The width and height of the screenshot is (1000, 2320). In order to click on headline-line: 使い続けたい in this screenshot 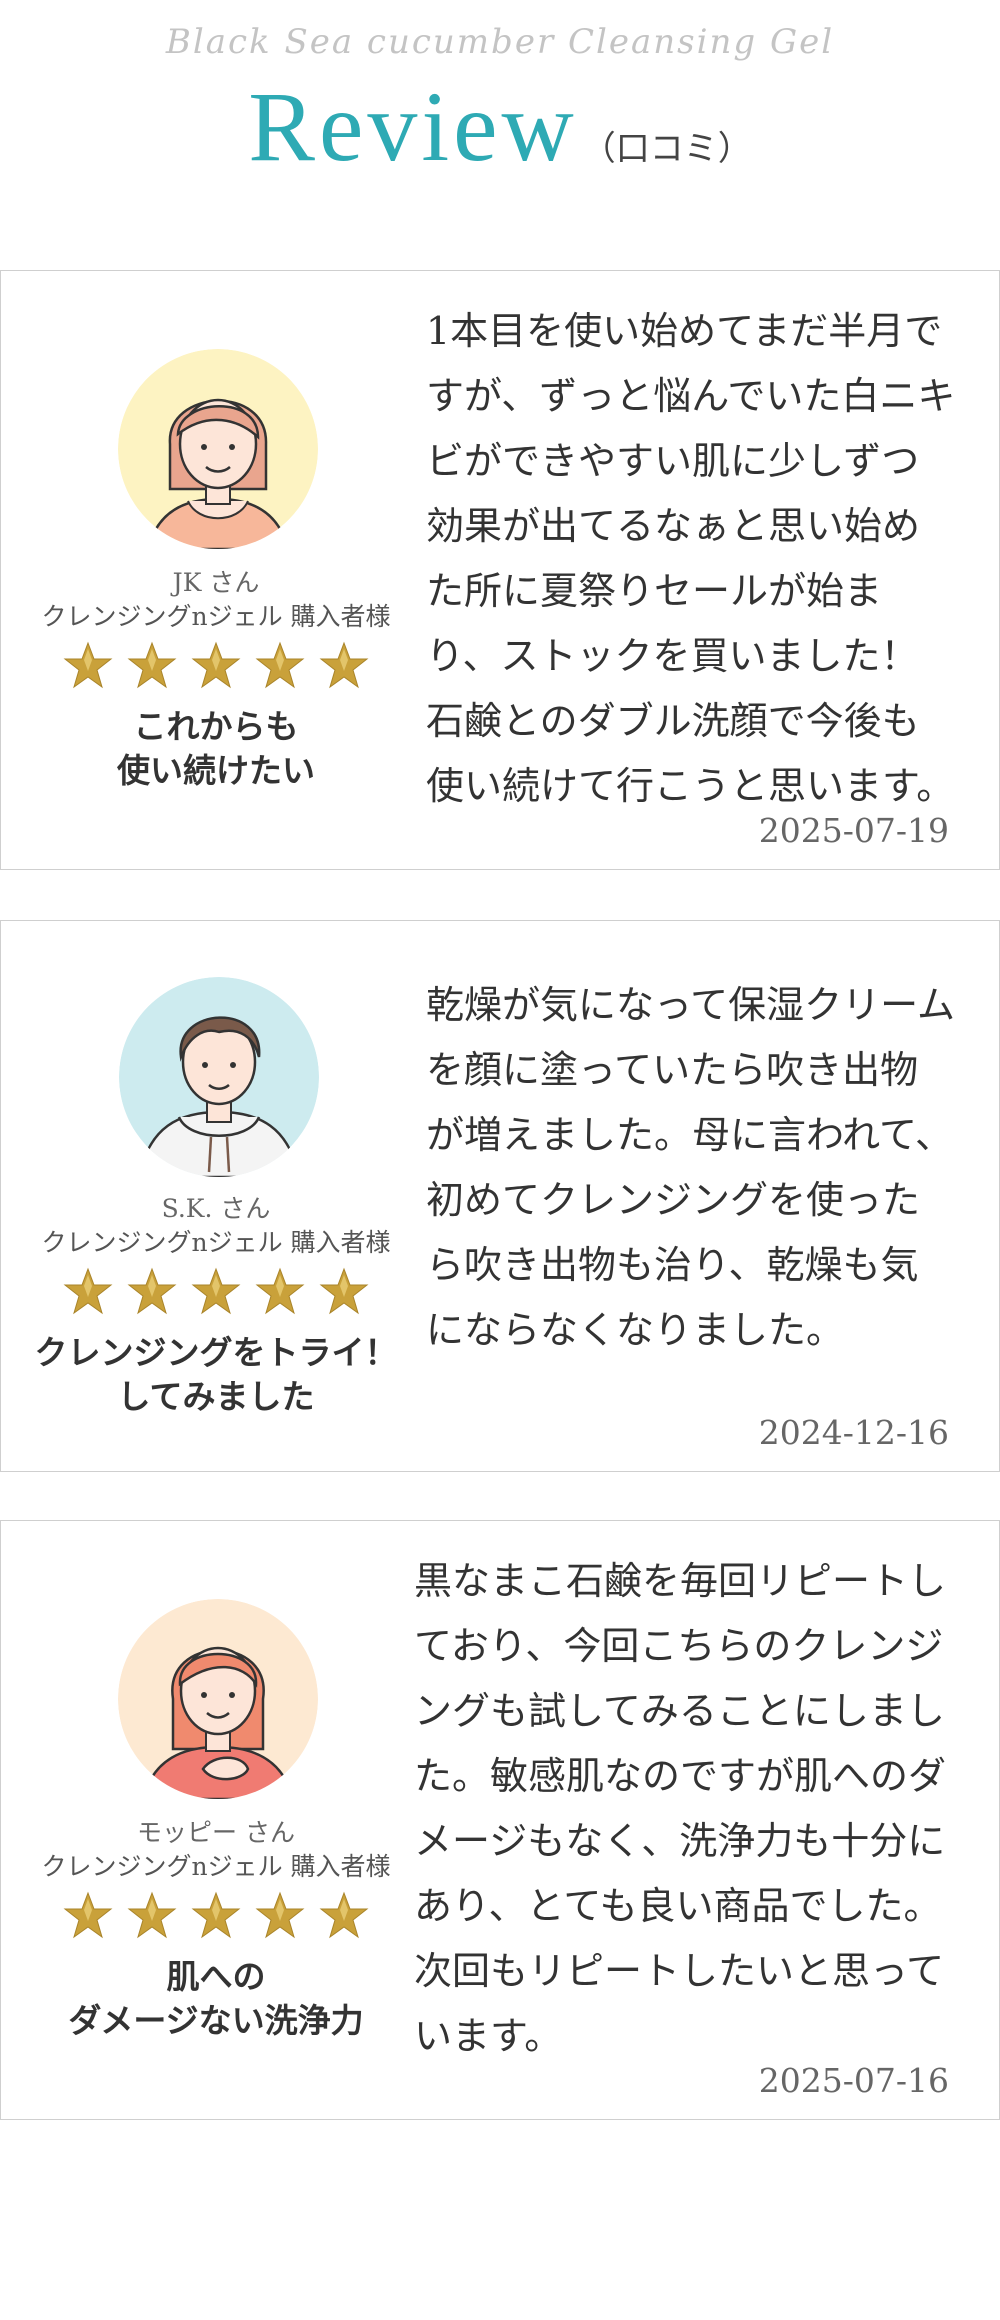, I will do `click(216, 770)`.